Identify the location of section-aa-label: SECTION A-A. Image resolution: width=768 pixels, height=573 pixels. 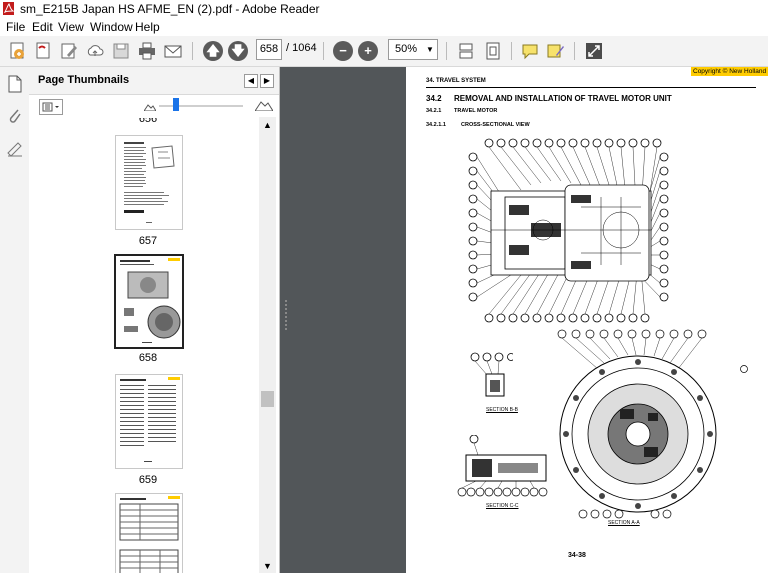
(624, 523).